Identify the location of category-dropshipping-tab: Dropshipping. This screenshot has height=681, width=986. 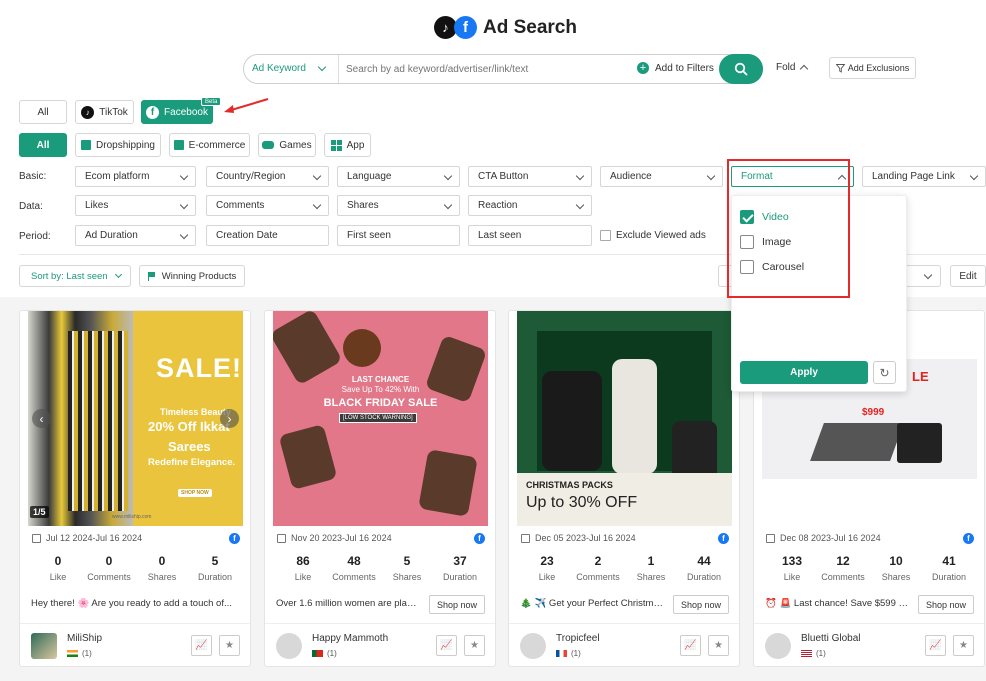
(118, 145).